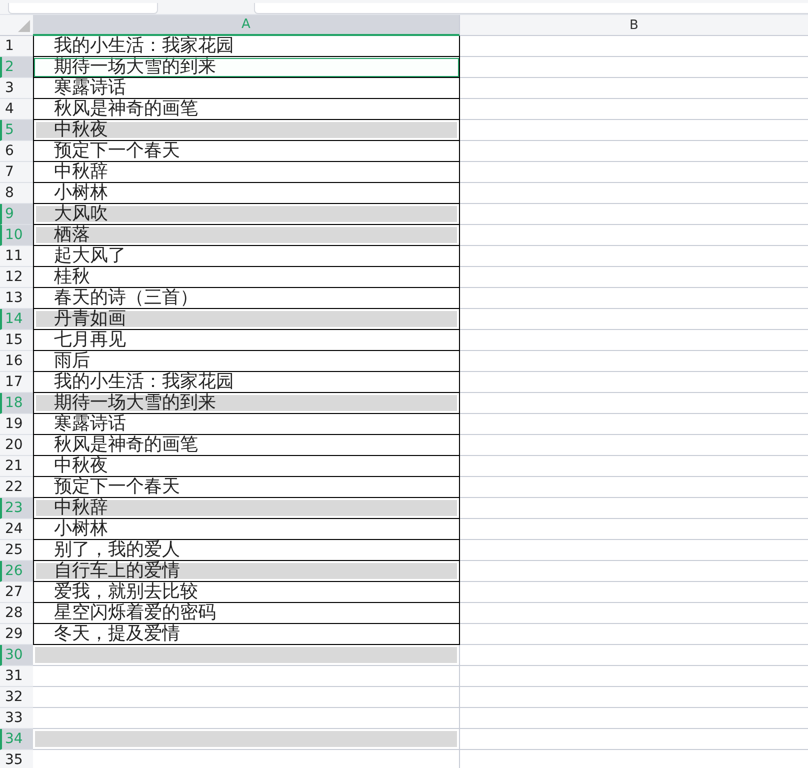 This screenshot has width=808, height=768. What do you see at coordinates (246, 445) in the screenshot?
I see `table-cell: 秋风是神奇的画笔` at bounding box center [246, 445].